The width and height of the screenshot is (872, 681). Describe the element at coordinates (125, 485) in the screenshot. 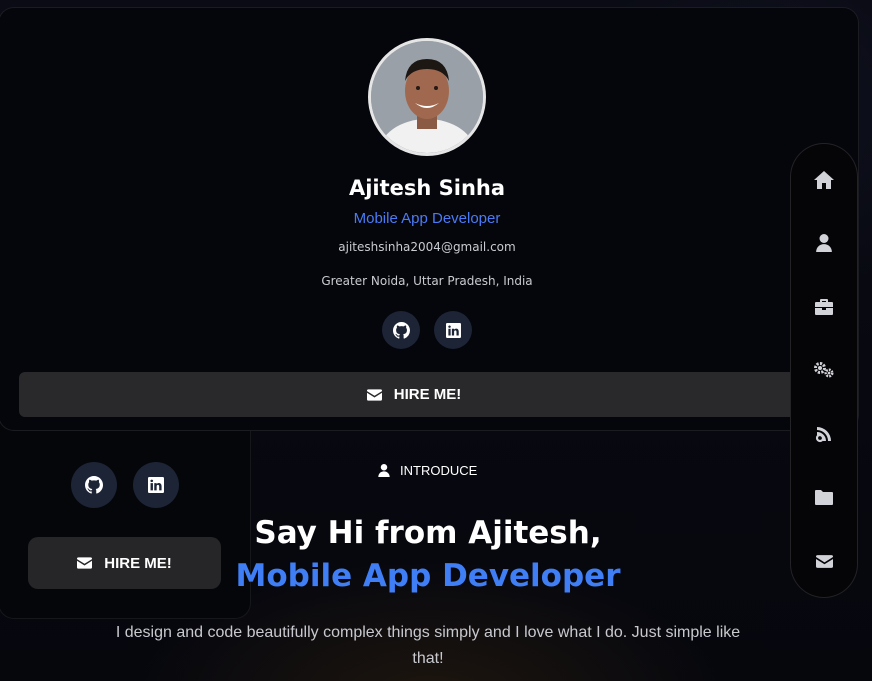

I see `background-social-links` at that location.